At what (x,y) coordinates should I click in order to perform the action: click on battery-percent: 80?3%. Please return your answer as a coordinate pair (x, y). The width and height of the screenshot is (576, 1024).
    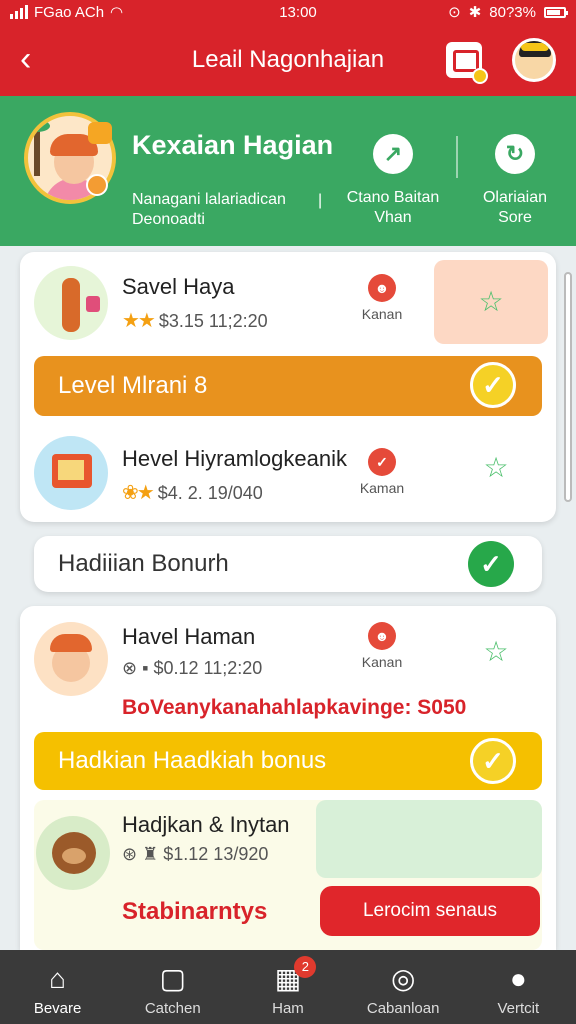
    Looking at the image, I should click on (512, 12).